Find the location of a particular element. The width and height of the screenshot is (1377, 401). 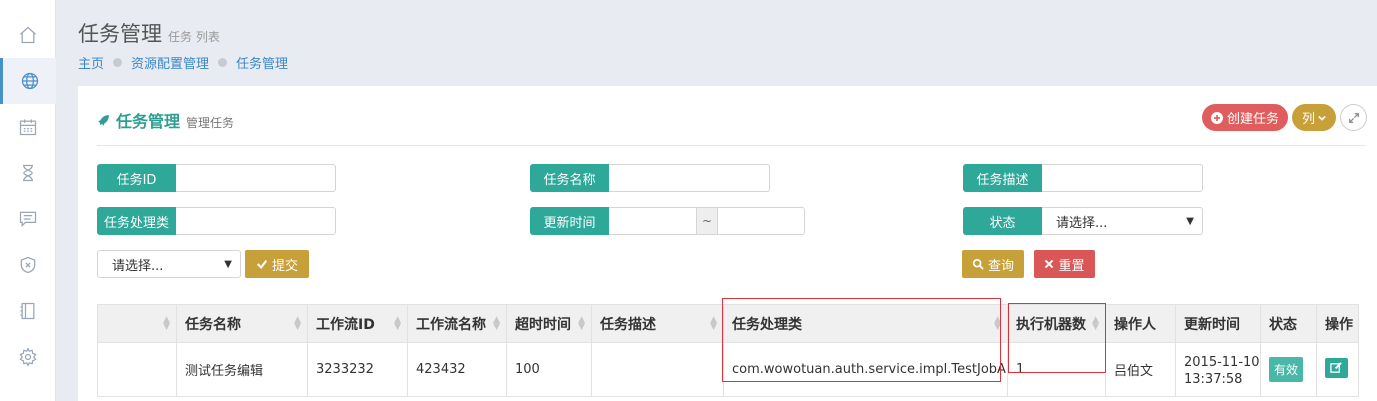

sidebar is located at coordinates (28, 200).